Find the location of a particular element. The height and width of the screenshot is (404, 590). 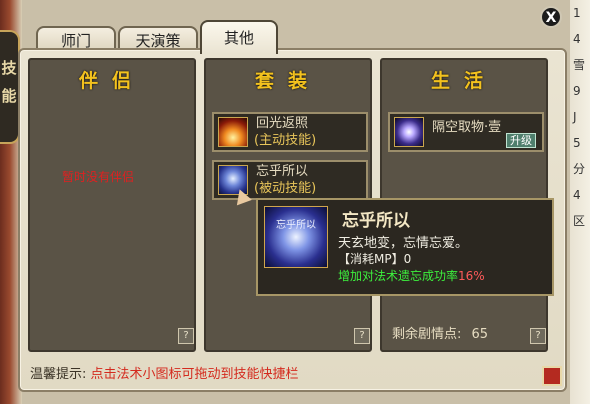

tooltip-skill-icon: 忘乎所以 is located at coordinates (296, 237).